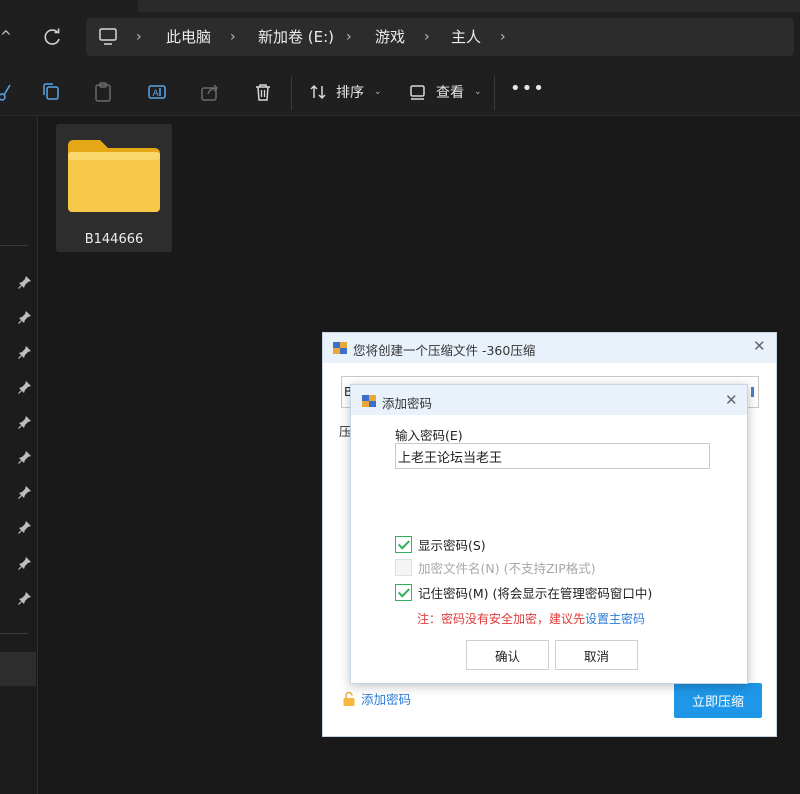  I want to click on password-input-label: 输入密码(E), so click(429, 435).